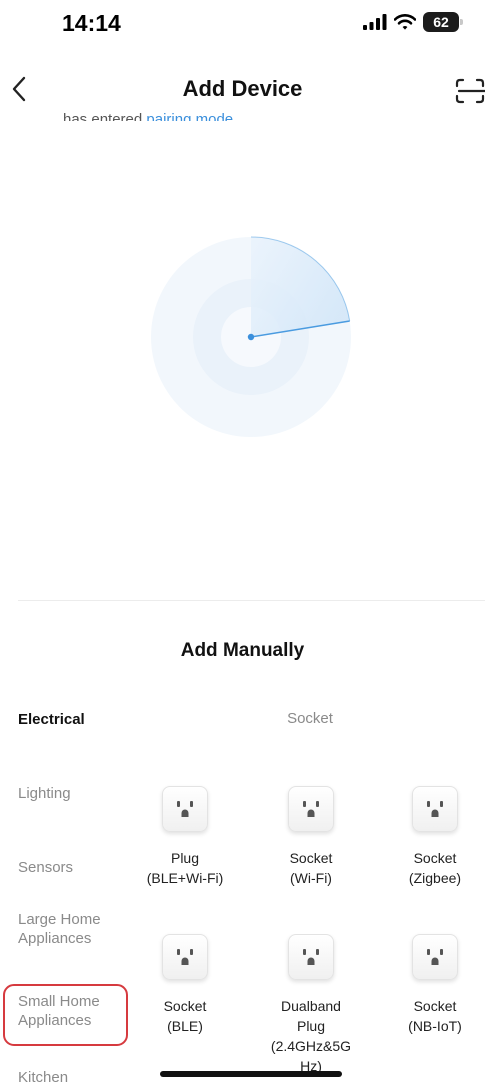 The height and width of the screenshot is (1088, 485). I want to click on device-name-line: Dualband, so click(311, 1006).